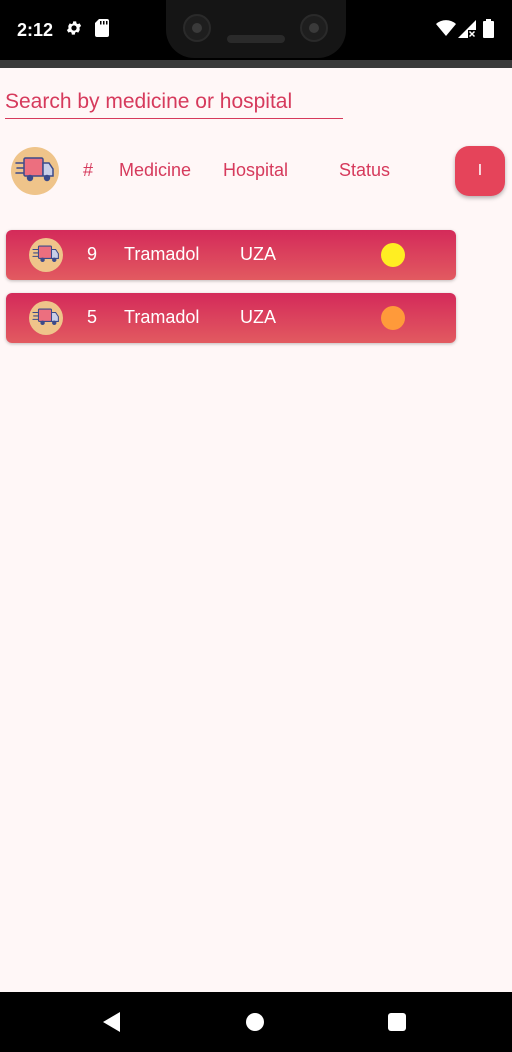  Describe the element at coordinates (488, 31) in the screenshot. I see `battery-icon` at that location.